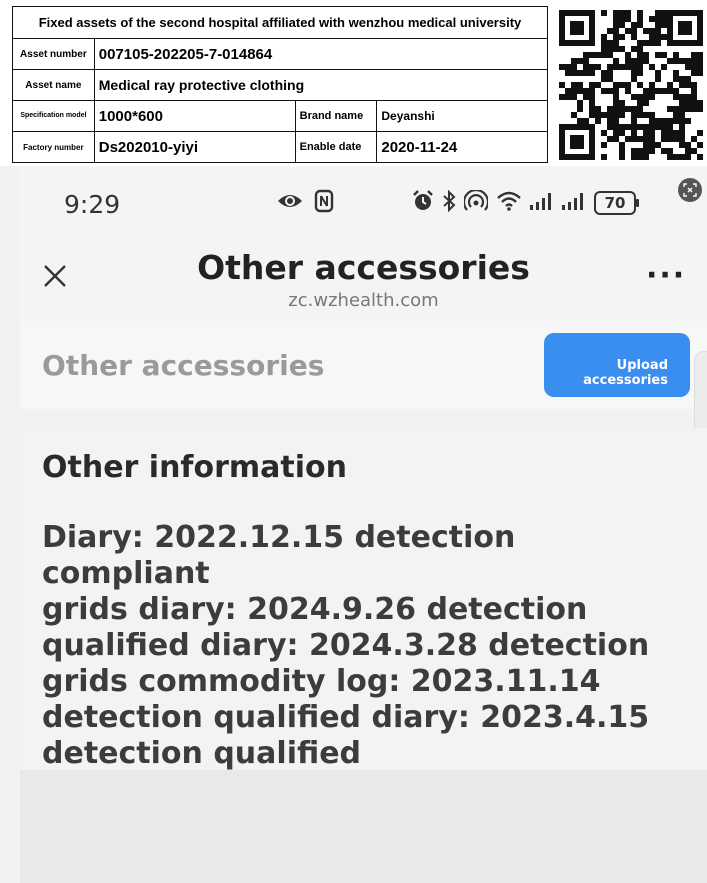  Describe the element at coordinates (346, 717) in the screenshot. I see `info-line: detection qualified diary: 2023.4.15` at that location.